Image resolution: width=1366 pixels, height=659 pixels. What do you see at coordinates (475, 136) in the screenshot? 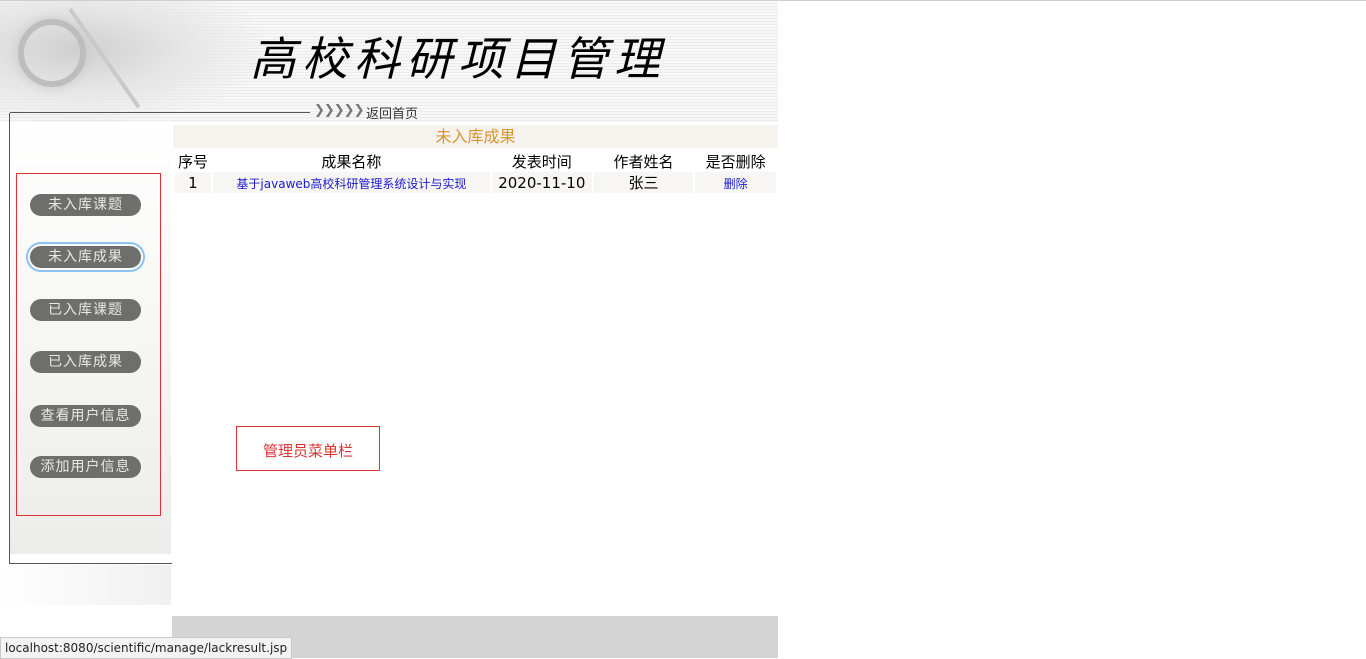
I see `section-title: 未入库成果` at bounding box center [475, 136].